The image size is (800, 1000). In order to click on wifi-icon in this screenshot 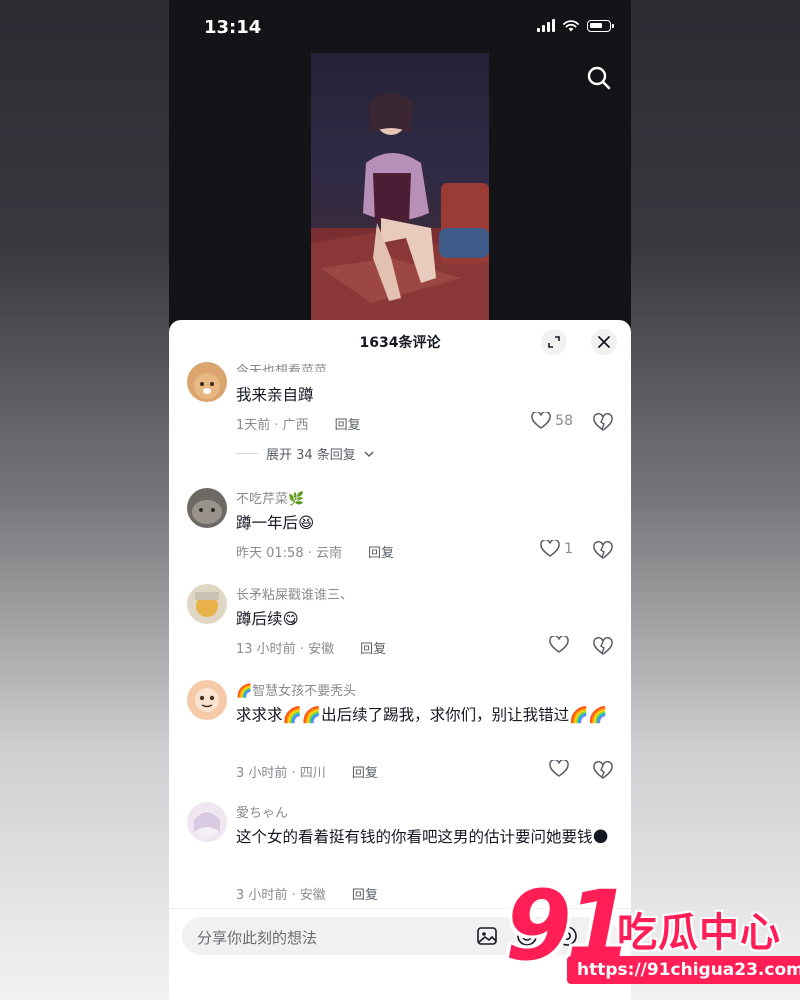, I will do `click(571, 25)`.